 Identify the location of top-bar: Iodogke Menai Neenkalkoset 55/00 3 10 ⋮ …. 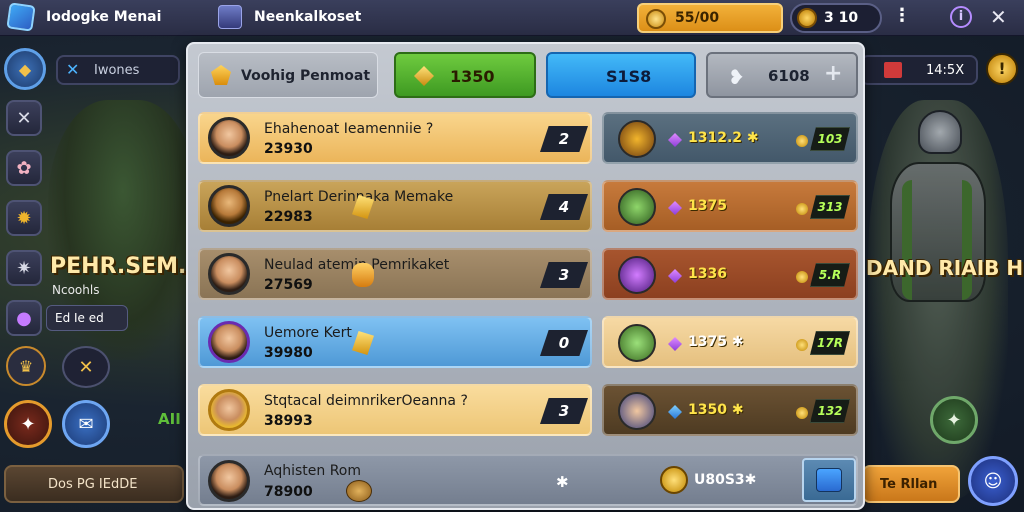
(512, 18).